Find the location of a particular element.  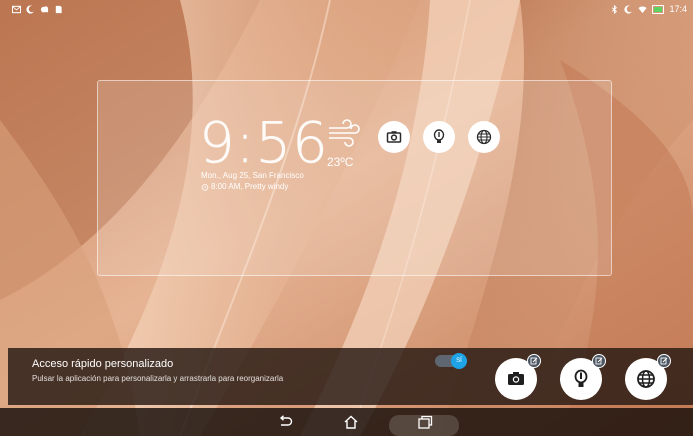

widget-camera-button is located at coordinates (394, 137).